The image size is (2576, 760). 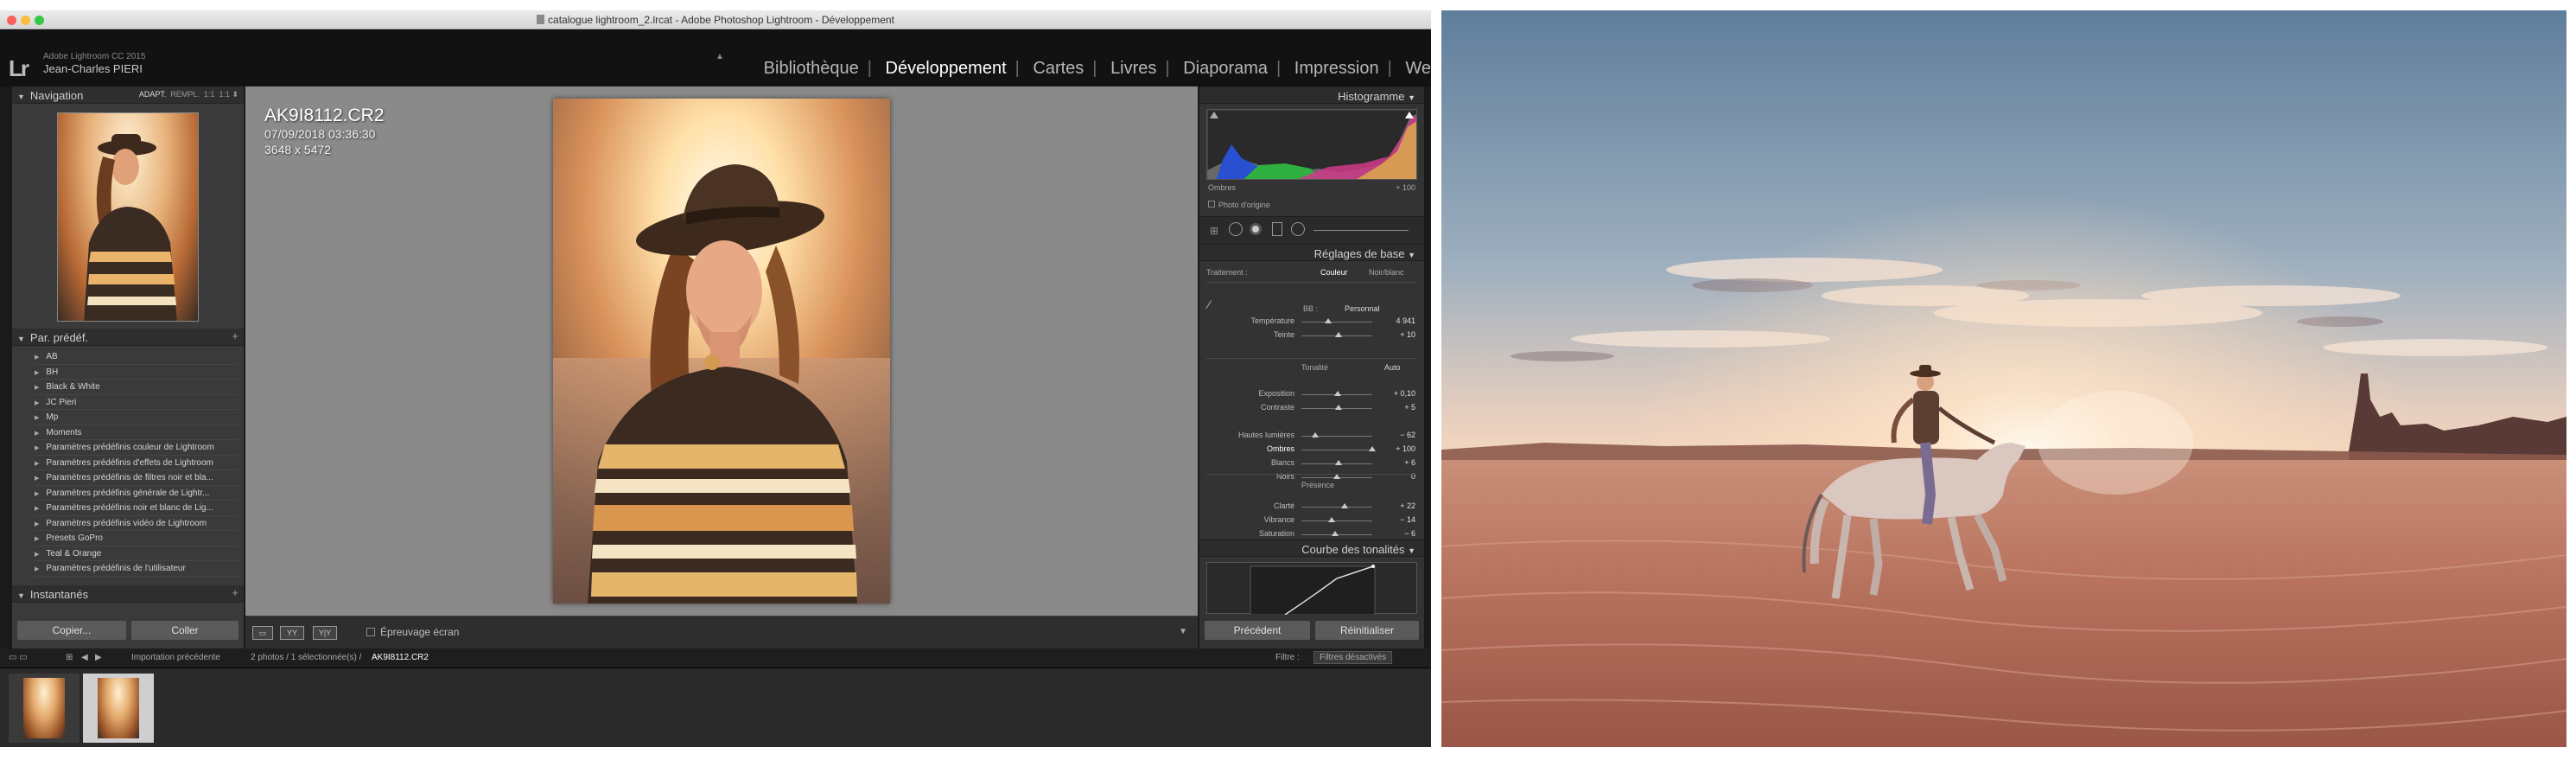 What do you see at coordinates (128, 95) in the screenshot?
I see `navigator-header: ▼ Navigation ADAPT. REMPL. 1:1 1:1 ⬍` at bounding box center [128, 95].